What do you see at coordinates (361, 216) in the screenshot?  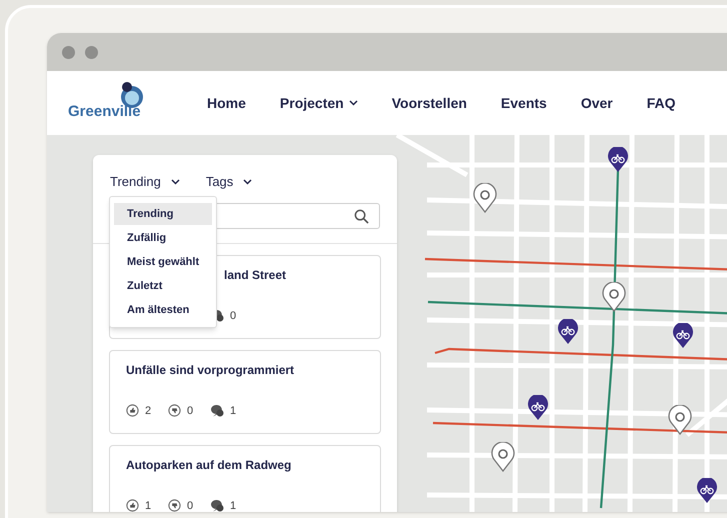 I see `search-icon` at bounding box center [361, 216].